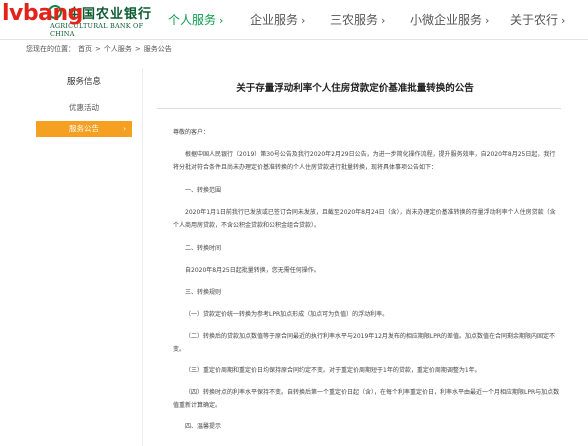  What do you see at coordinates (203, 248) in the screenshot?
I see `article-heading: 二、转换时间` at bounding box center [203, 248].